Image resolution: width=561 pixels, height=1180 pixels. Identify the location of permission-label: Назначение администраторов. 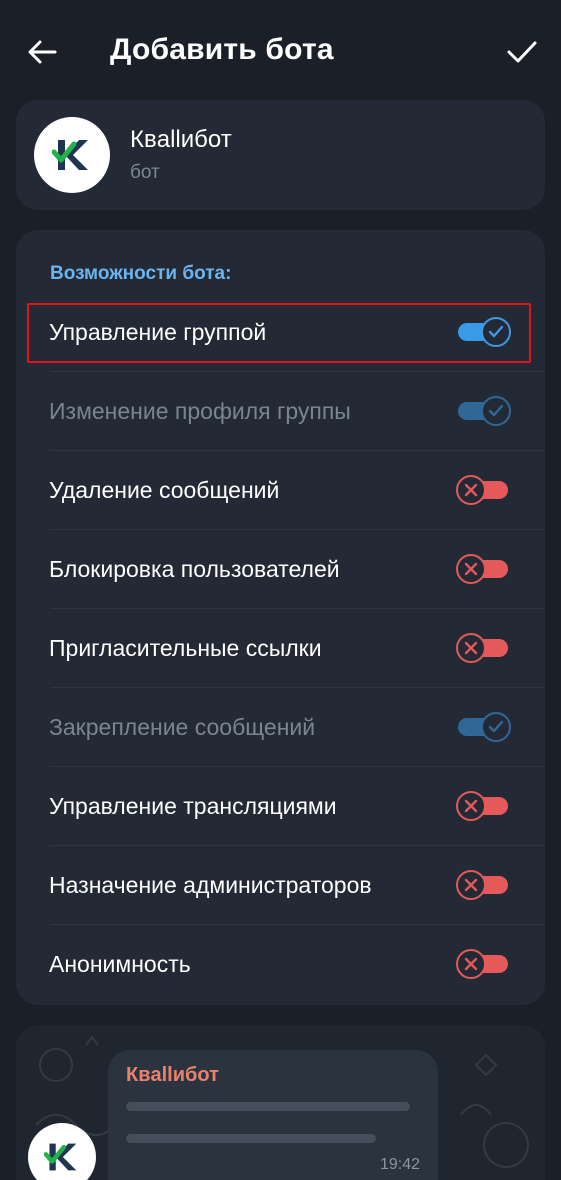
(210, 885).